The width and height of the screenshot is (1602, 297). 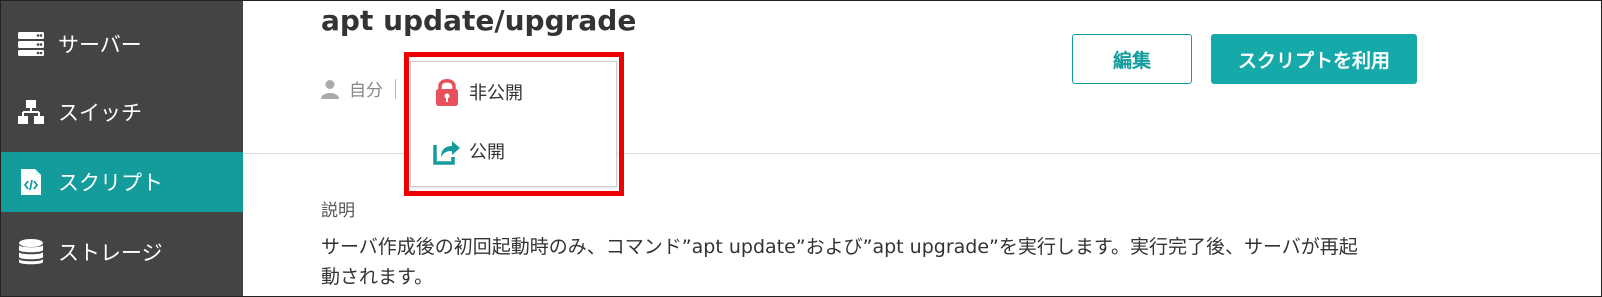 I want to click on menu-item-private: 非公開, so click(x=513, y=92).